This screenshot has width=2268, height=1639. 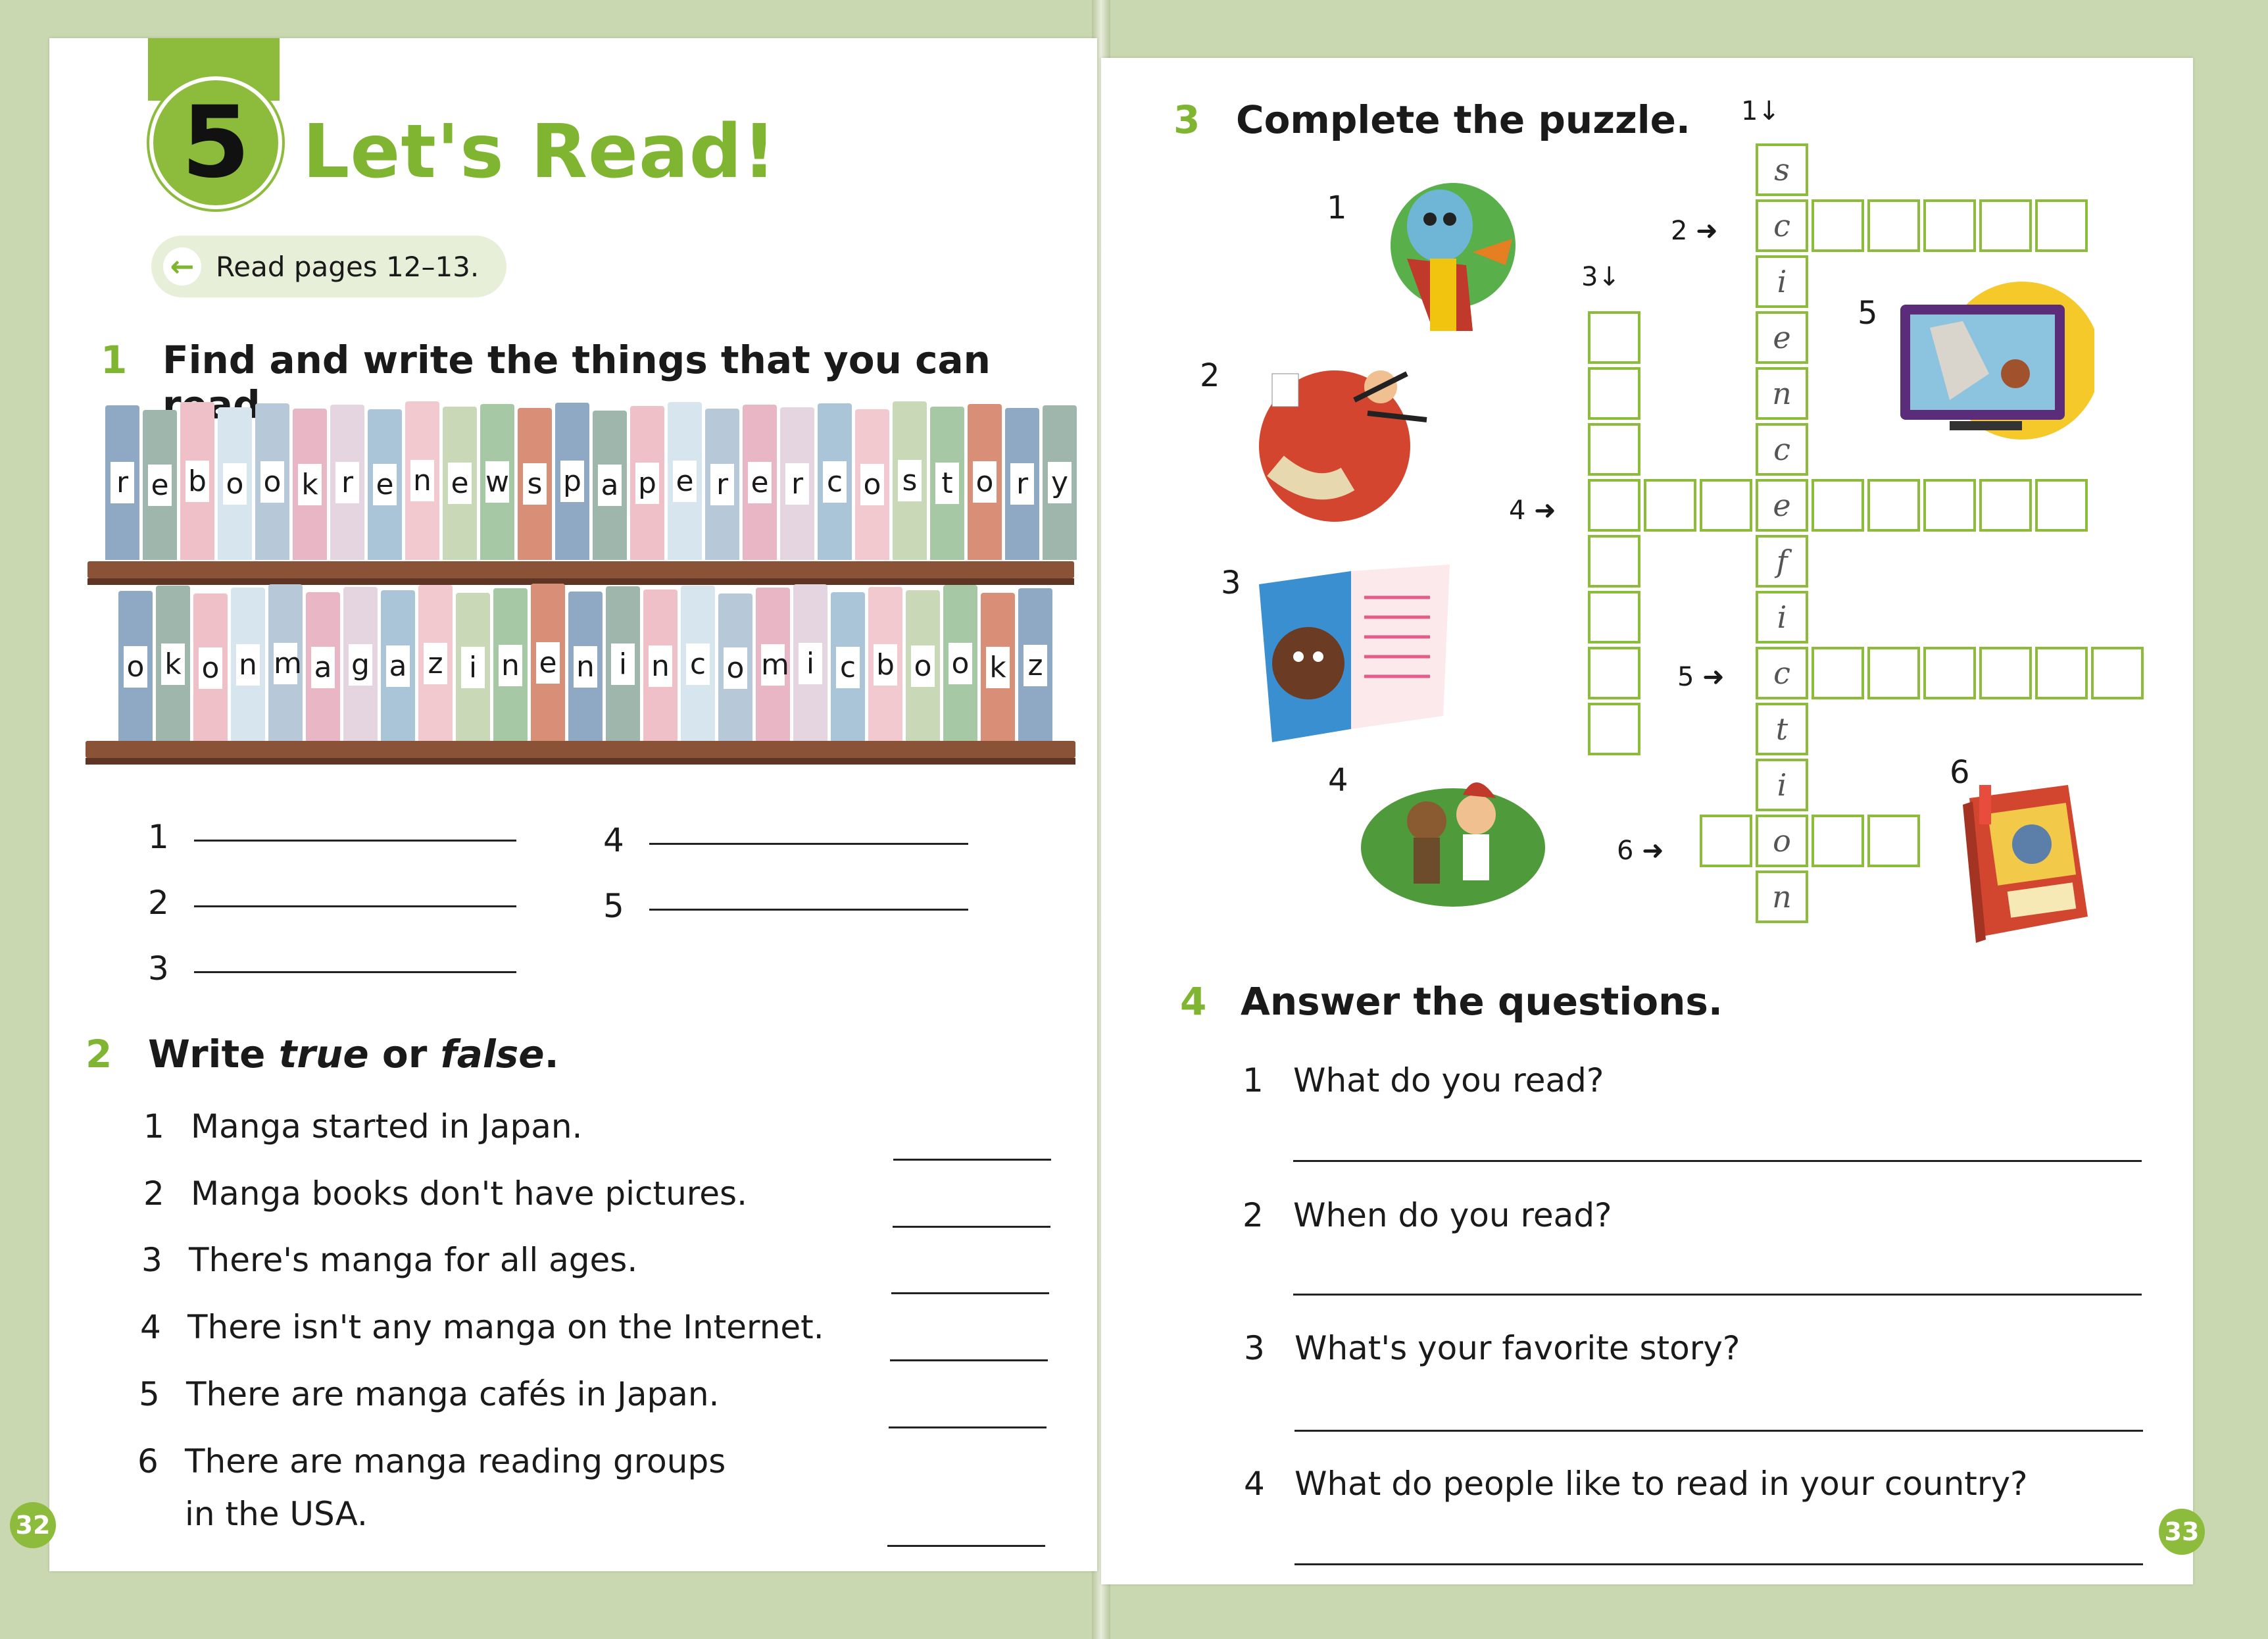 I want to click on book-spine: m, so click(x=286, y=663).